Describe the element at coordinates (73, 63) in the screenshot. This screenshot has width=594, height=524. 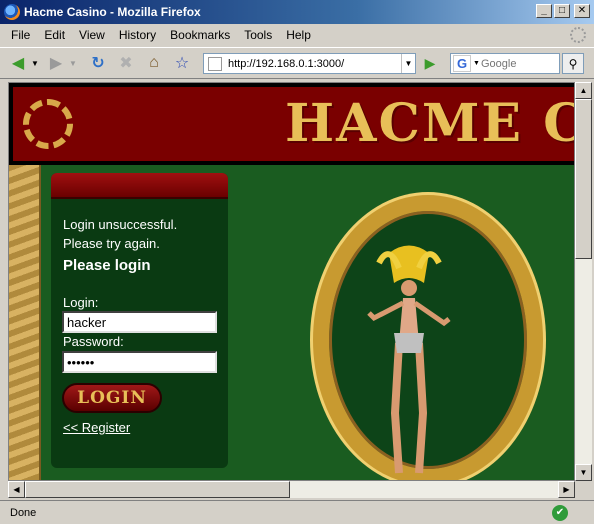
I see `forward-dropdown-icon: ▼` at that location.